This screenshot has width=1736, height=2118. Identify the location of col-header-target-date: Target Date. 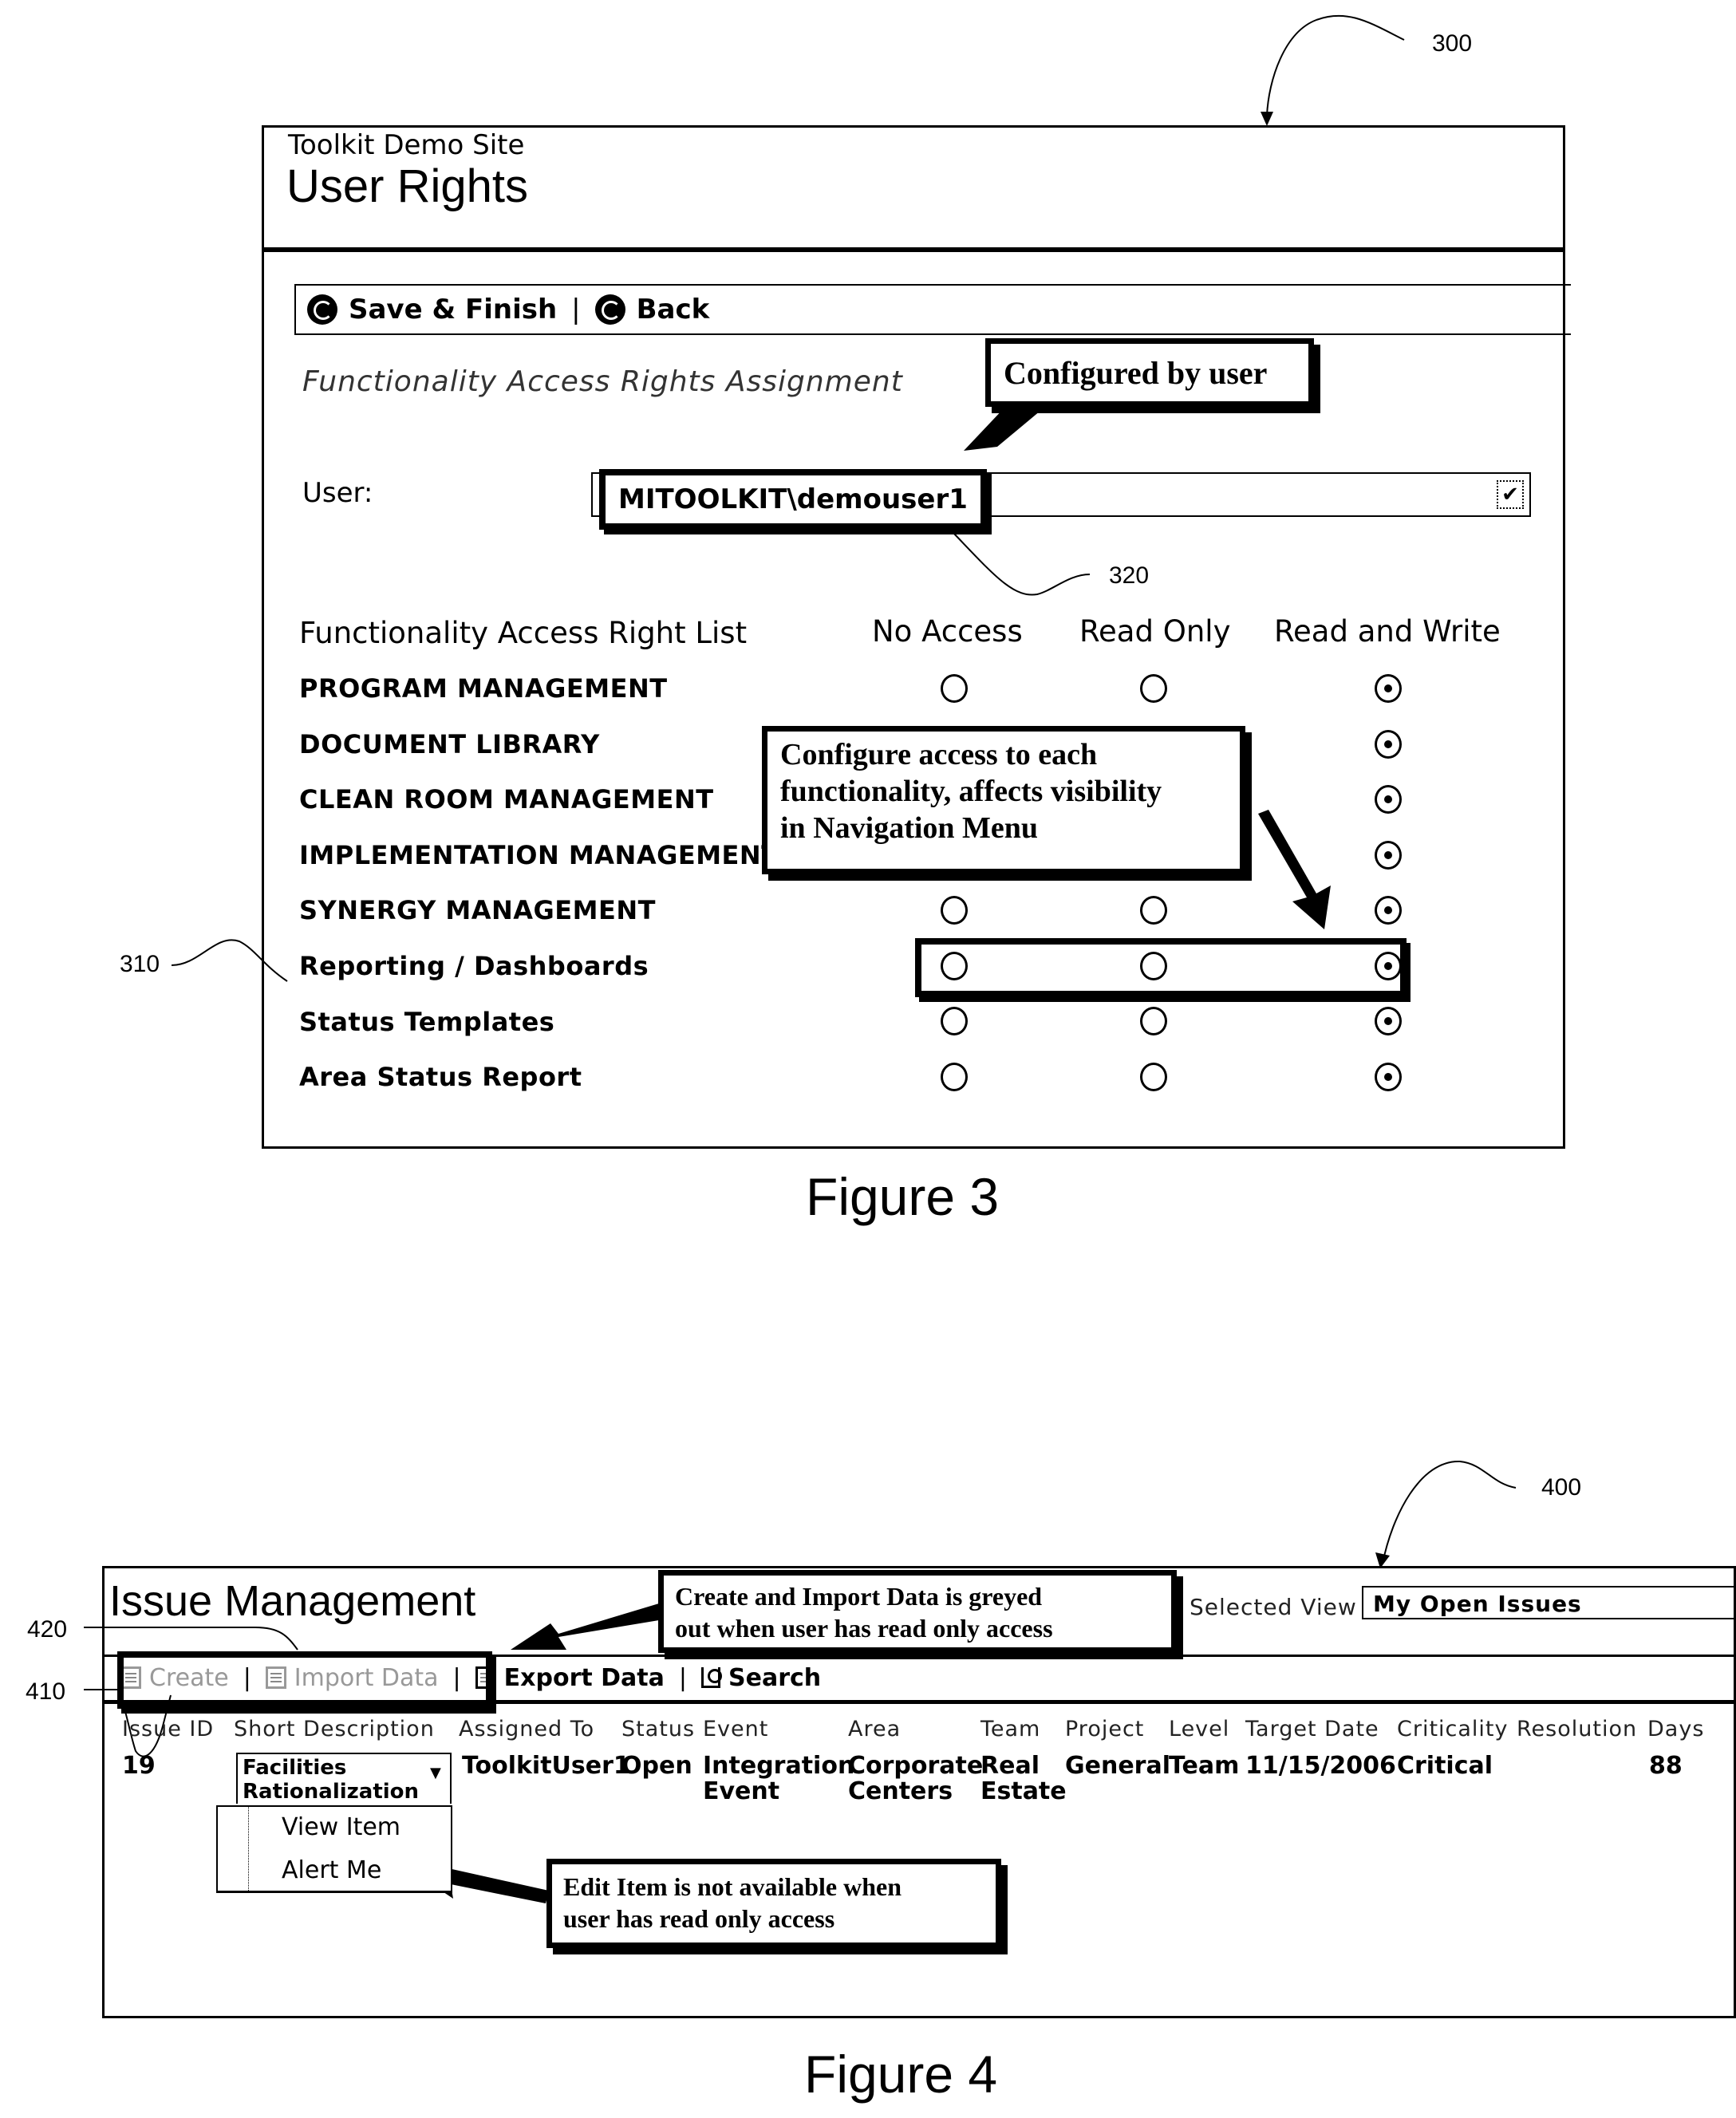
(1312, 1729).